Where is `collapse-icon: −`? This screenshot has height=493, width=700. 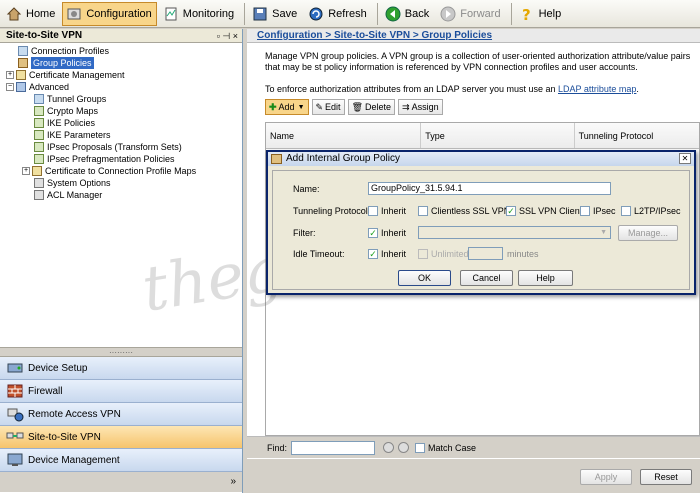 collapse-icon: − is located at coordinates (10, 87).